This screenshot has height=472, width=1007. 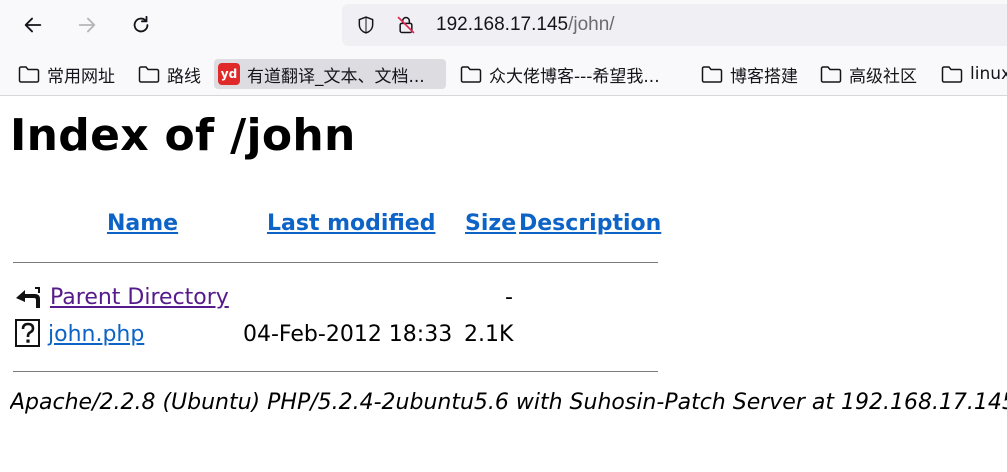 What do you see at coordinates (335, 262) in the screenshot?
I see `header-divider` at bounding box center [335, 262].